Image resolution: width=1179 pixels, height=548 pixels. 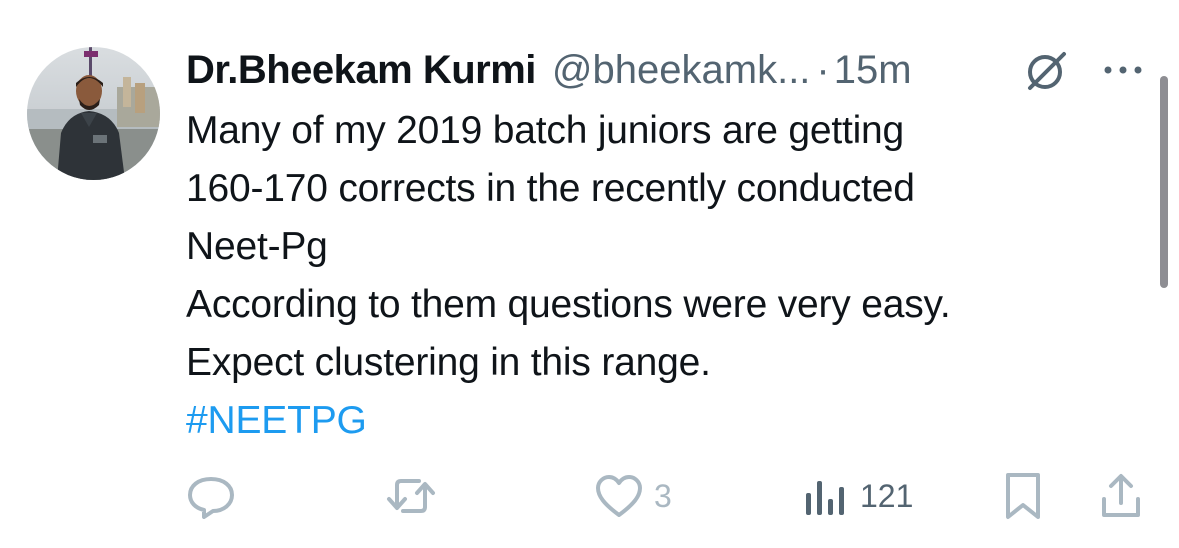 What do you see at coordinates (93, 113) in the screenshot?
I see `avatar` at bounding box center [93, 113].